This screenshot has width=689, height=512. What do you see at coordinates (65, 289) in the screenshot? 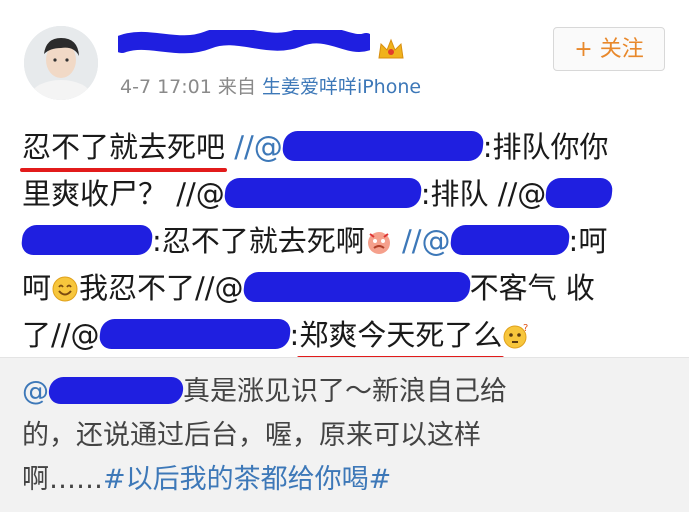
I see `smiley-face-emoji-icon` at bounding box center [65, 289].